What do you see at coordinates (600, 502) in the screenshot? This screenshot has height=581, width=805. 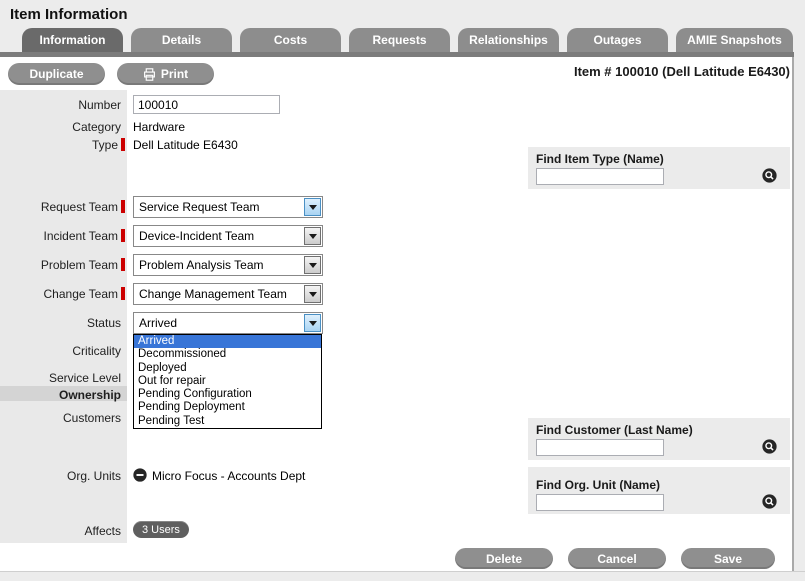 I see `find-org-unit-input` at bounding box center [600, 502].